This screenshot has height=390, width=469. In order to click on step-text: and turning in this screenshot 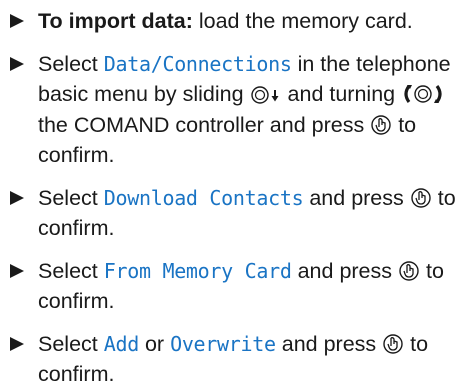, I will do `click(341, 94)`.